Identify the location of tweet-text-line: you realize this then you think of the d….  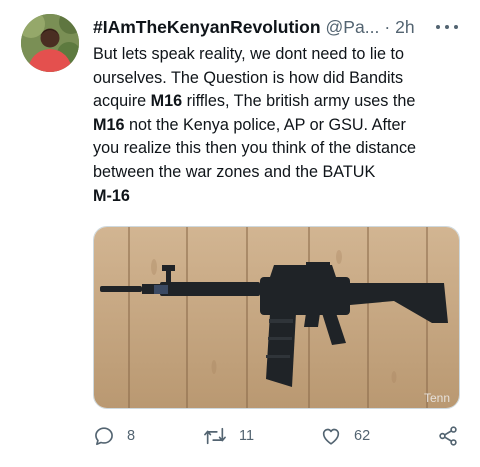
(279, 149).